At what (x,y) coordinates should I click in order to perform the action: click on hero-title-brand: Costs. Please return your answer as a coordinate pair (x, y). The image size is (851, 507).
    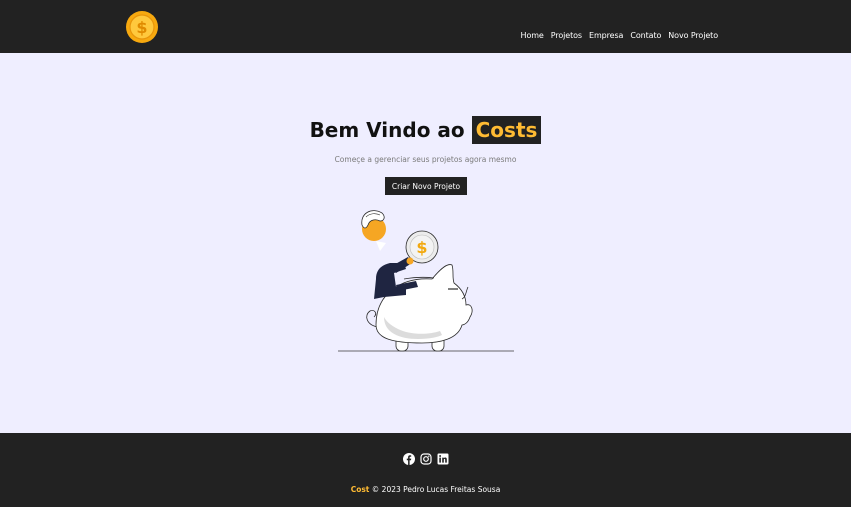
    Looking at the image, I should click on (506, 130).